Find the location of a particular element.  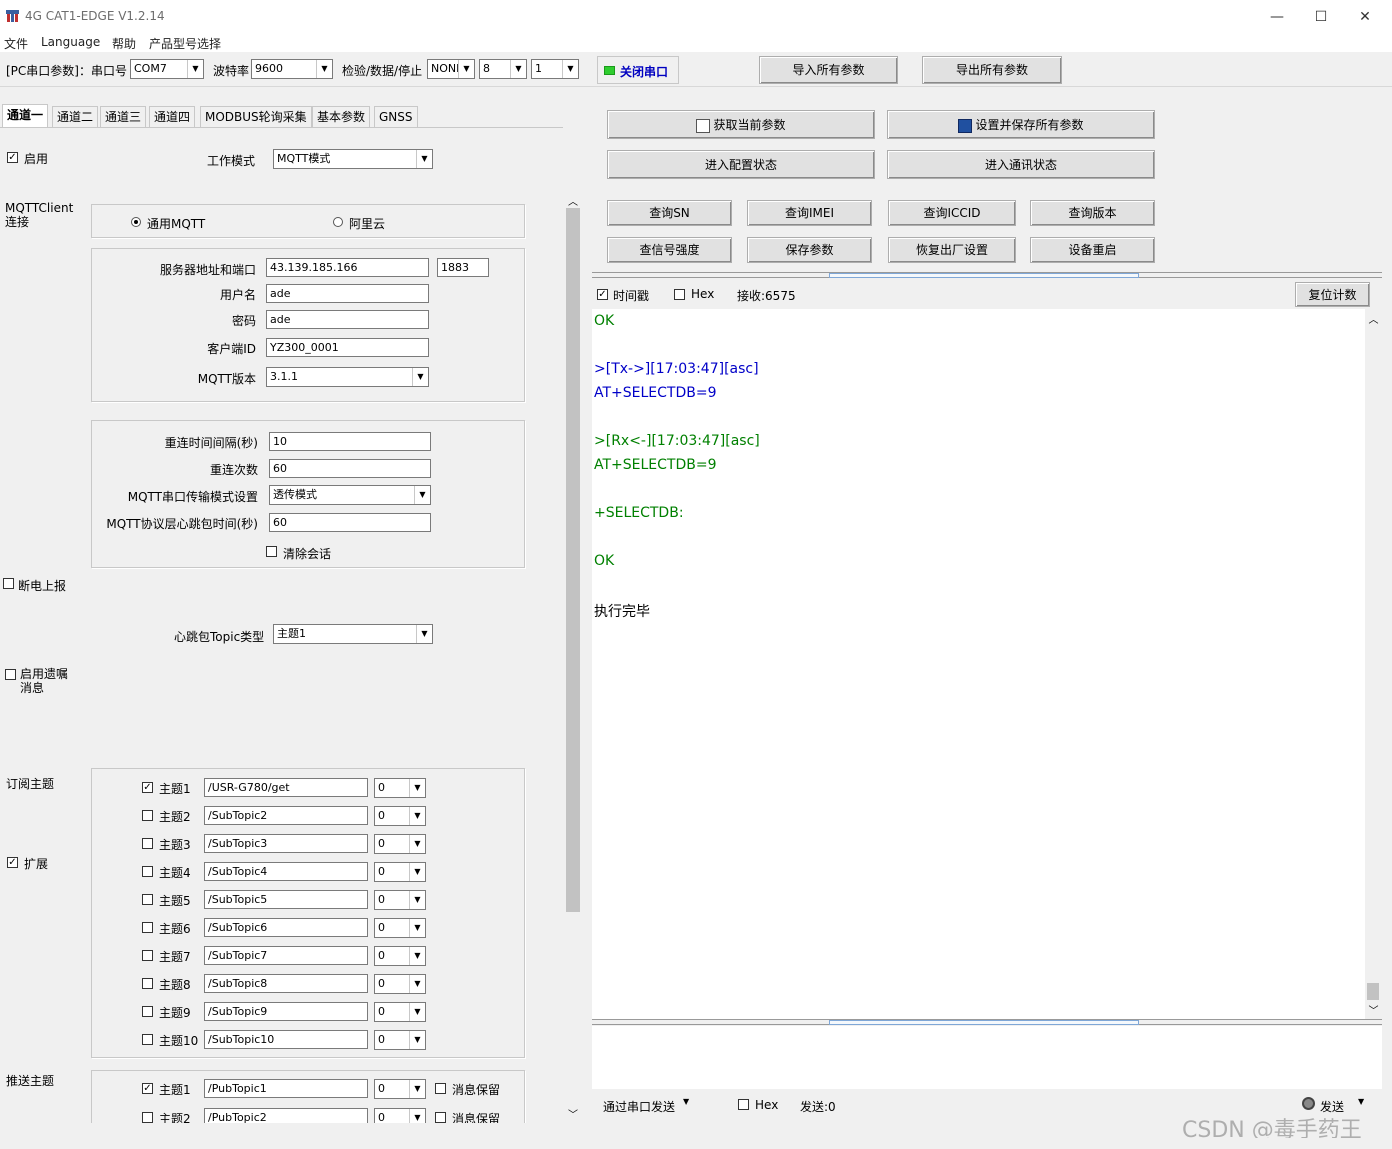

password-input: ade is located at coordinates (347, 319).